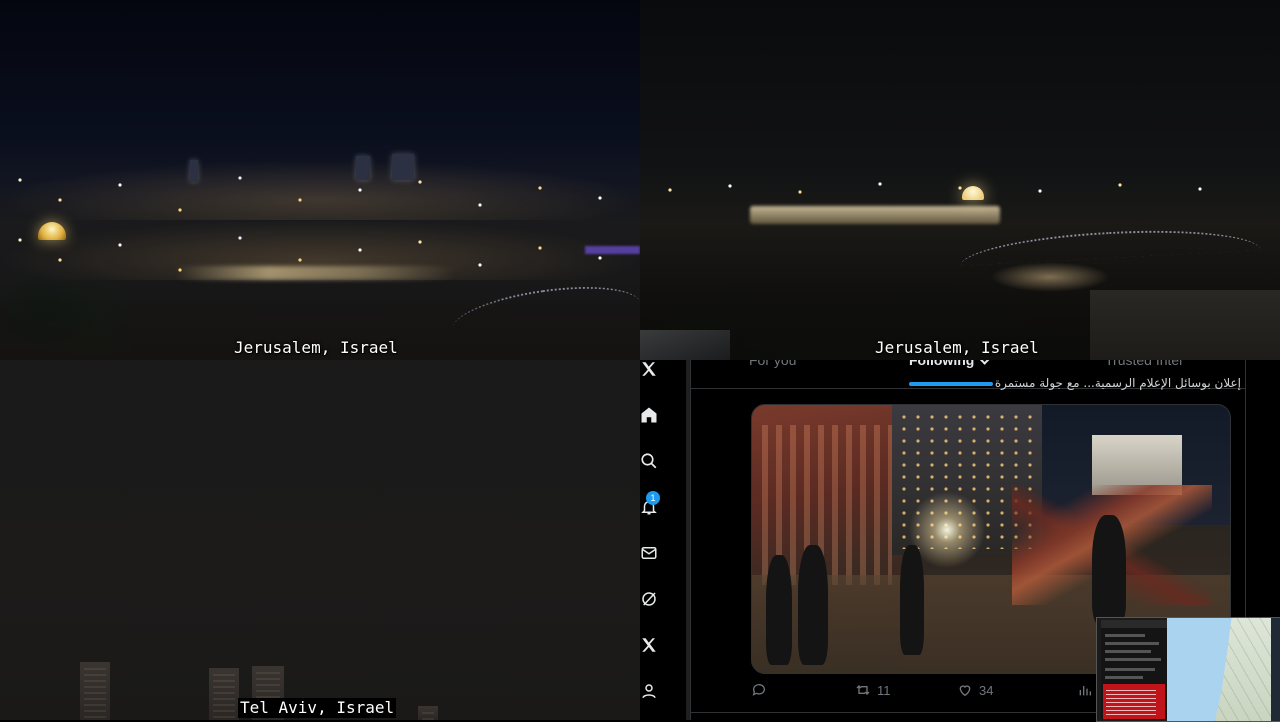 Image resolution: width=1280 pixels, height=722 pixels. I want to click on heart-icon, so click(965, 691).